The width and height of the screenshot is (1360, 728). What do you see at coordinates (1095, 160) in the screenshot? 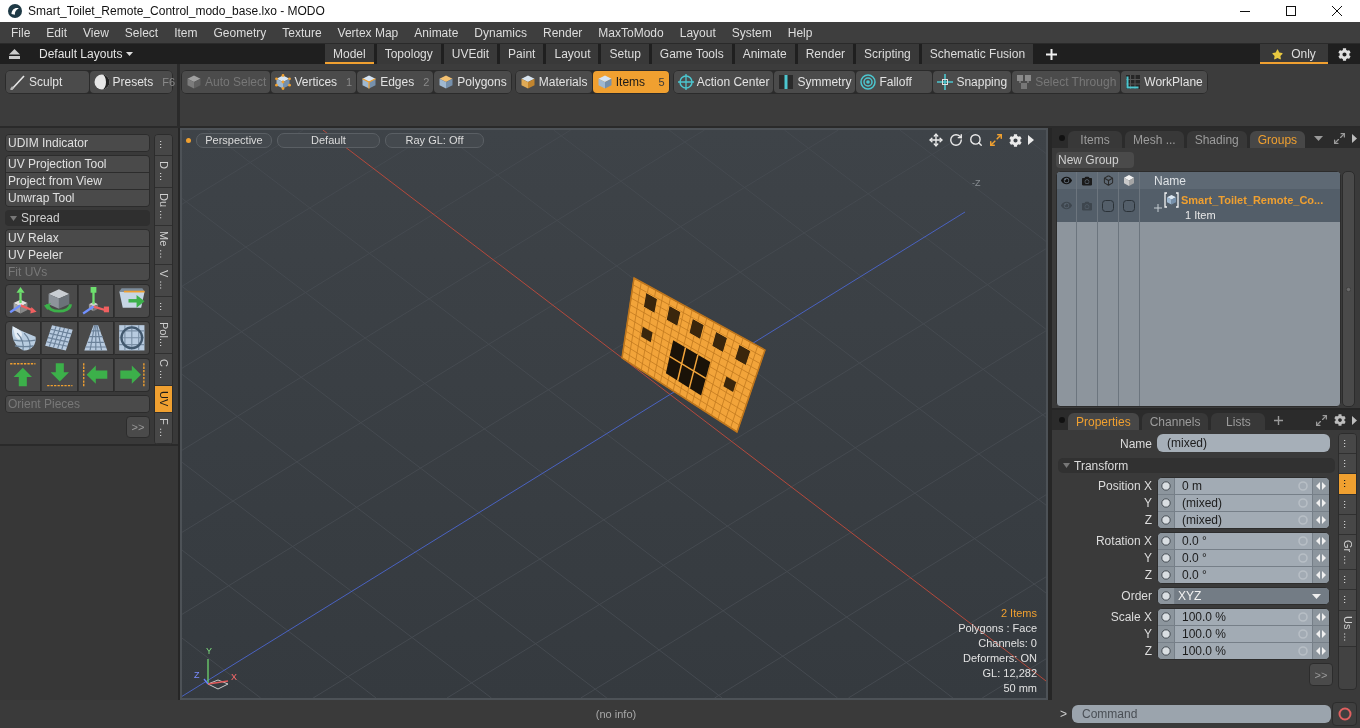
I see `new-group-button: New Group` at bounding box center [1095, 160].